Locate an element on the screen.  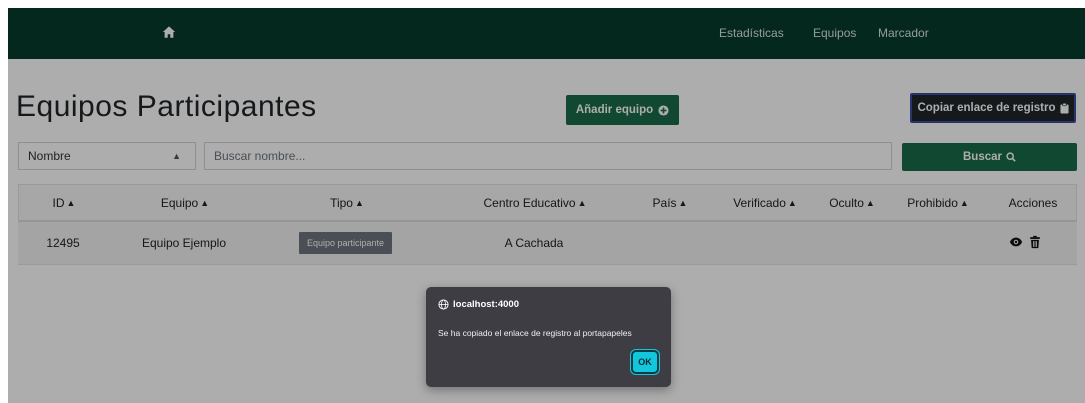
dialog-origin-text: localhost:4000 is located at coordinates (486, 304).